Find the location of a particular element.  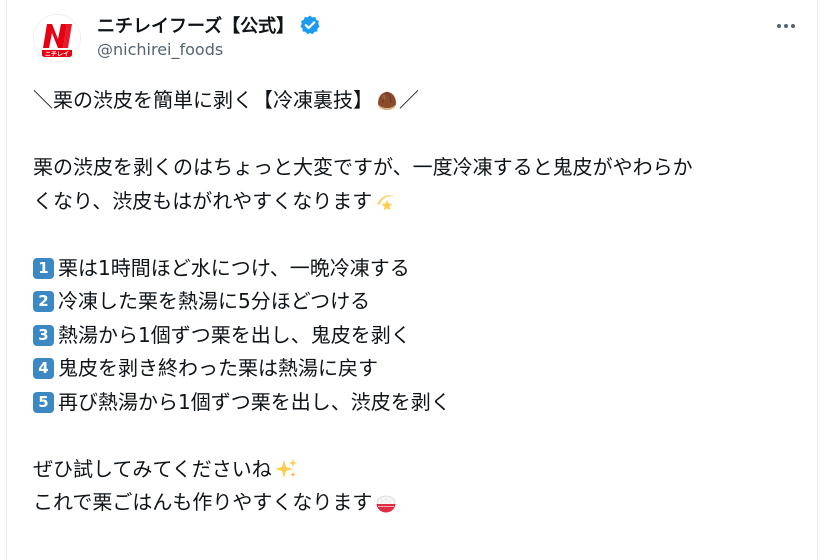

chestnut-emoji is located at coordinates (387, 101).